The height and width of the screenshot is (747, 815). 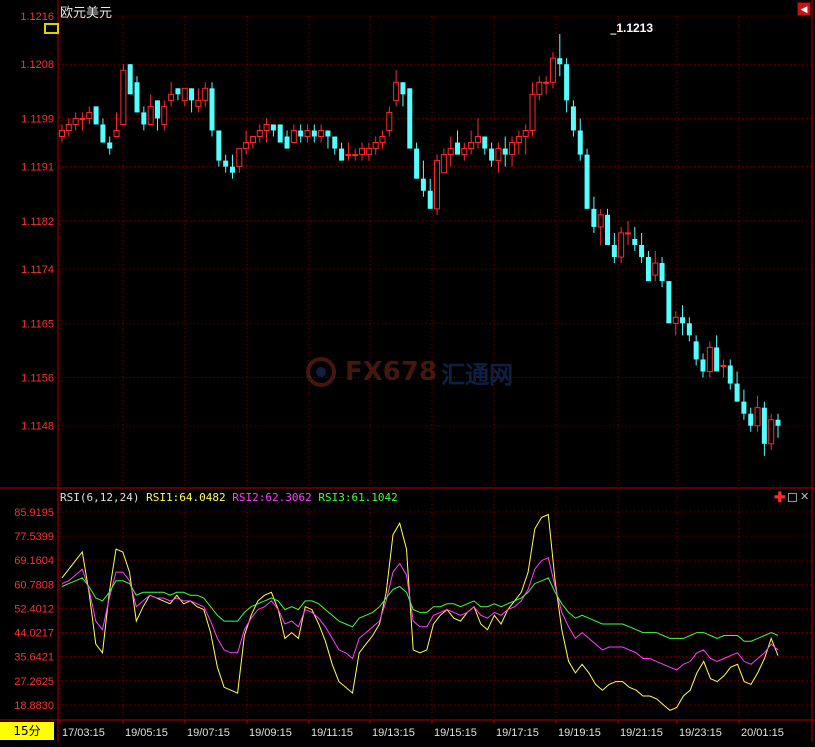 What do you see at coordinates (208, 733) in the screenshot?
I see `time-tick-label: 19/07:15` at bounding box center [208, 733].